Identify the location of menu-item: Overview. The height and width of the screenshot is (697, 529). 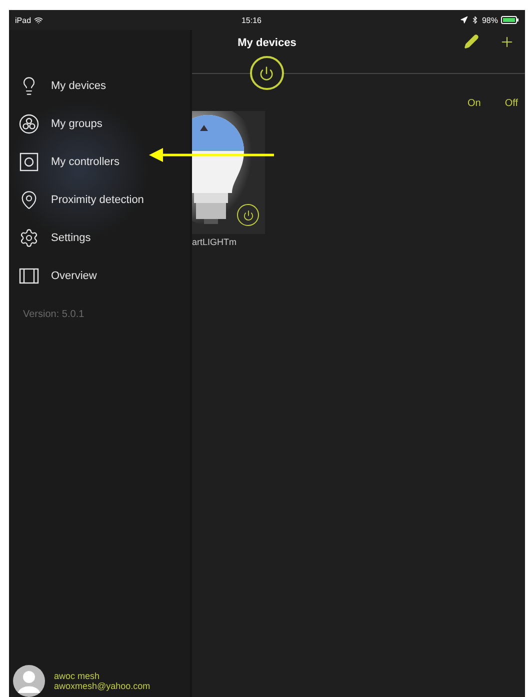
(99, 276).